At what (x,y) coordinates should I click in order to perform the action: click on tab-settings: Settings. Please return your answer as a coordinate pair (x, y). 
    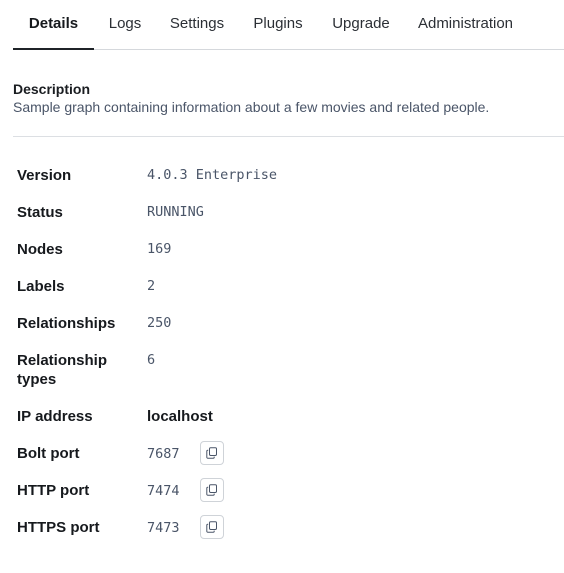
    Looking at the image, I should click on (197, 24).